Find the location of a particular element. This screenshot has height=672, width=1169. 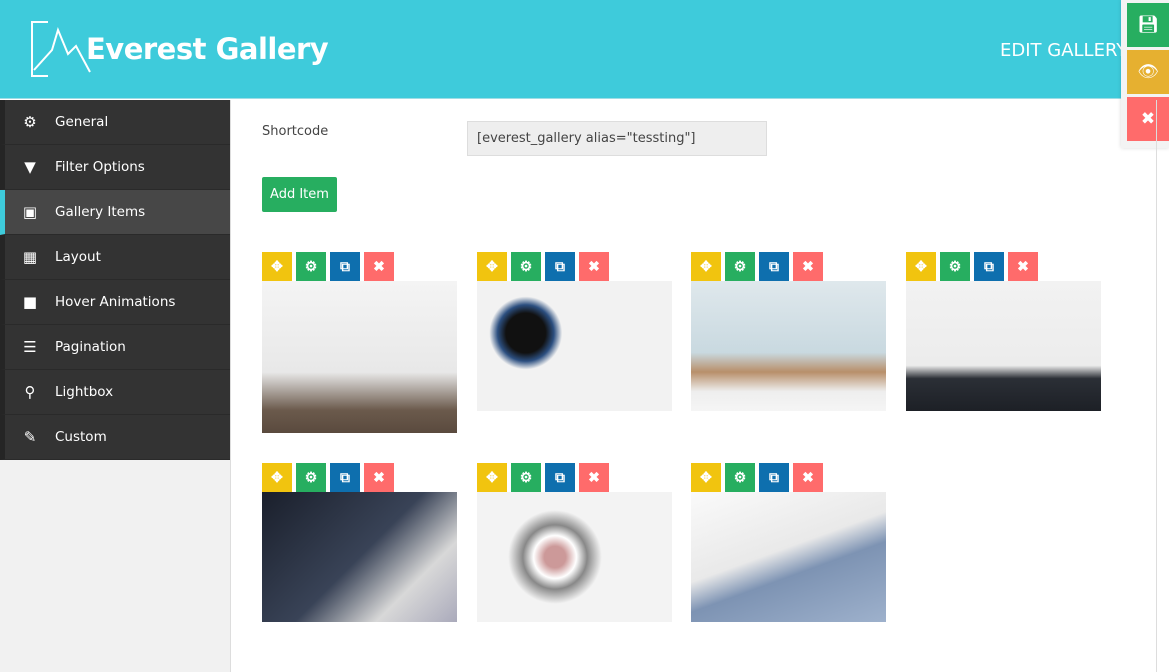

sidebar-item-lightbox: ⚲ Lightbox is located at coordinates (115, 392).